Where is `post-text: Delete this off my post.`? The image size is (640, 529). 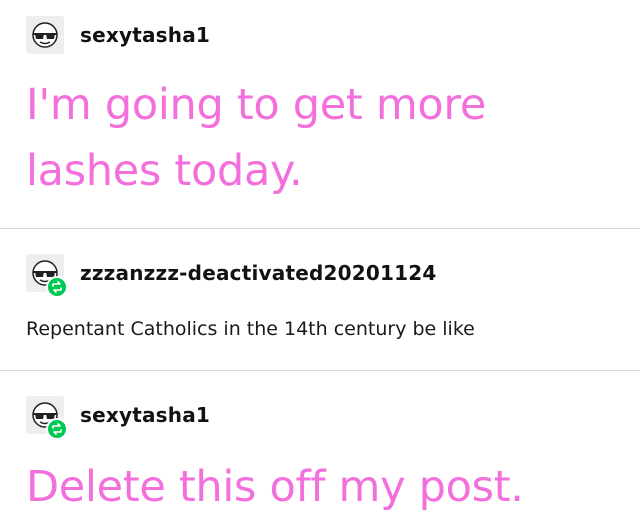
post-text: Delete this off my post. is located at coordinates (275, 487).